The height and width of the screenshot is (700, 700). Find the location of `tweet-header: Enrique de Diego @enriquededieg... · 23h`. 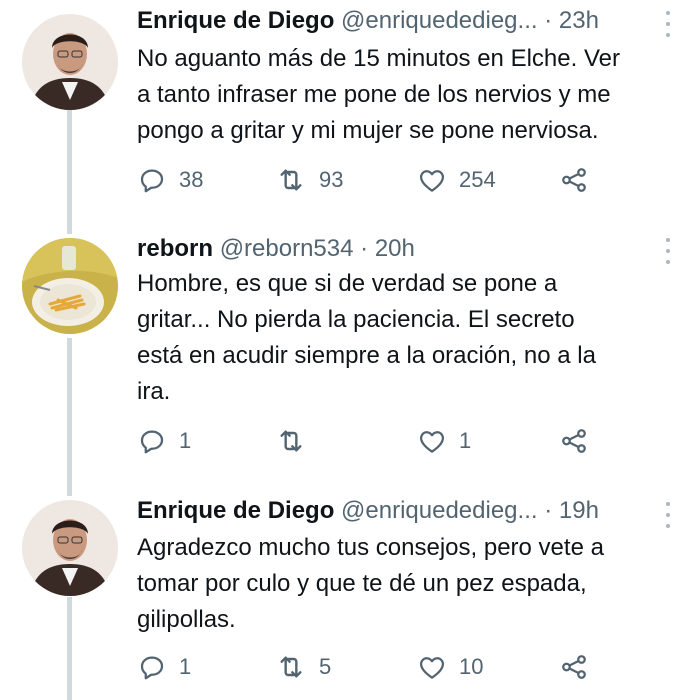

tweet-header: Enrique de Diego @enriquededieg... · 23h is located at coordinates (403, 21).